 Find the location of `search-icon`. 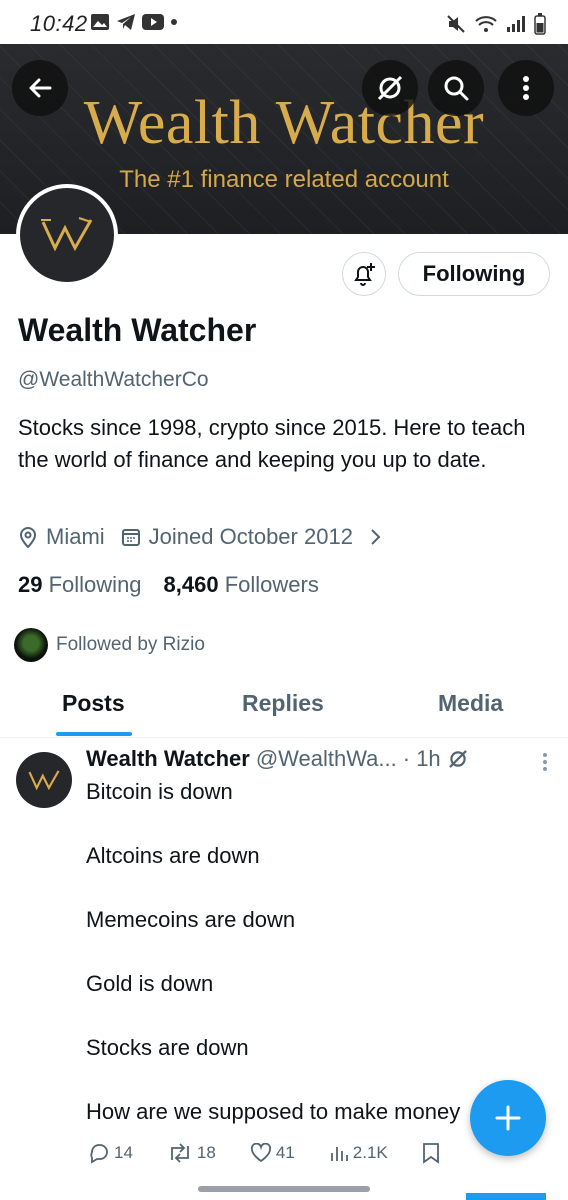

search-icon is located at coordinates (456, 88).